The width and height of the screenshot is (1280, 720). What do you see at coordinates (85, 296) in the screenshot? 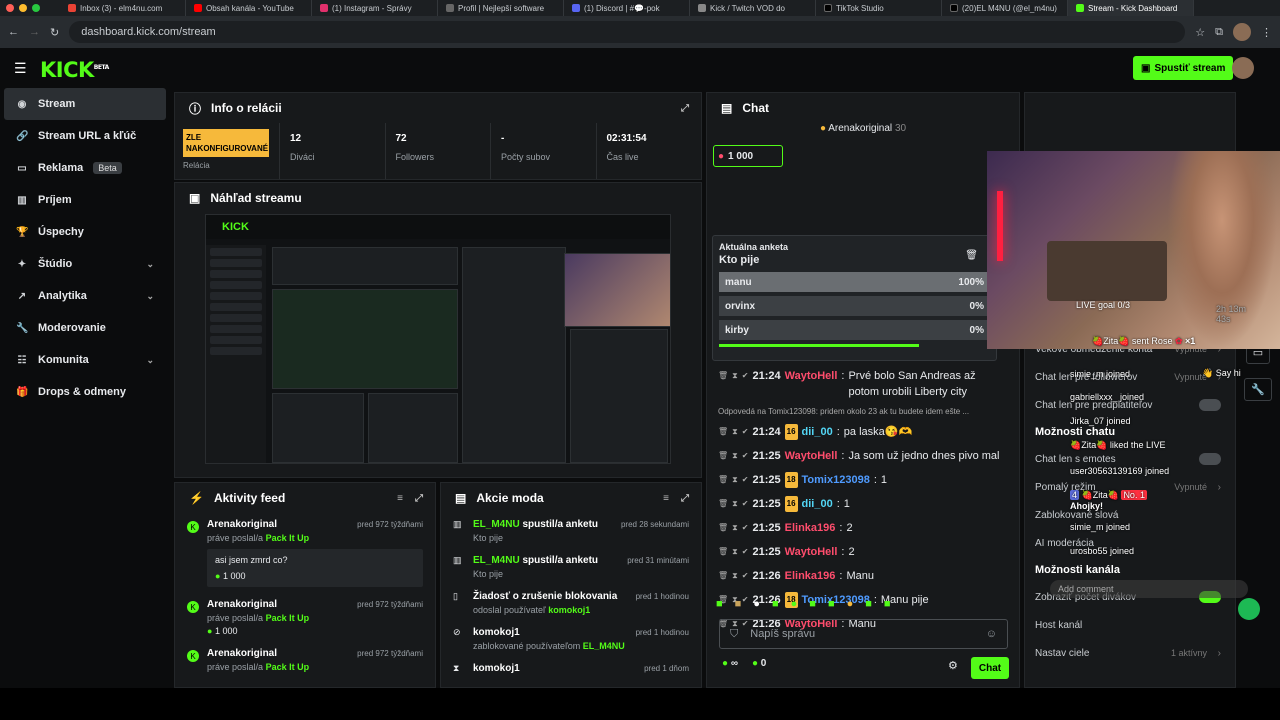
I see `sidebar-item-analytika: ↗ Analytika ⌄` at bounding box center [85, 296].